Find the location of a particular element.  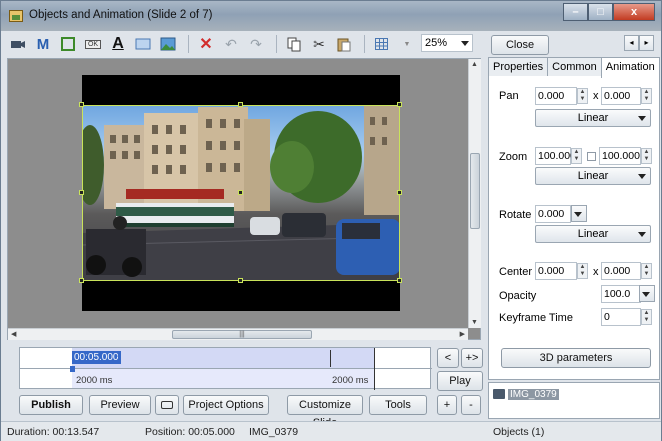

minimize-button: – is located at coordinates (575, 12).